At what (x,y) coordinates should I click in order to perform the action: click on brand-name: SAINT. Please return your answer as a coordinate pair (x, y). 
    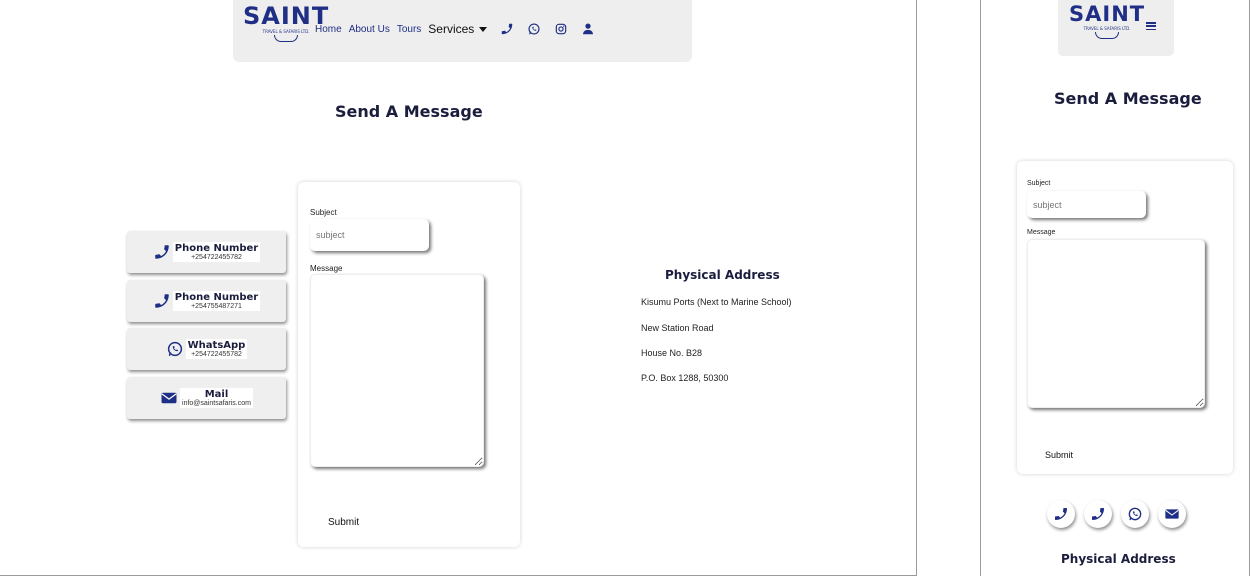
    Looking at the image, I should click on (1107, 14).